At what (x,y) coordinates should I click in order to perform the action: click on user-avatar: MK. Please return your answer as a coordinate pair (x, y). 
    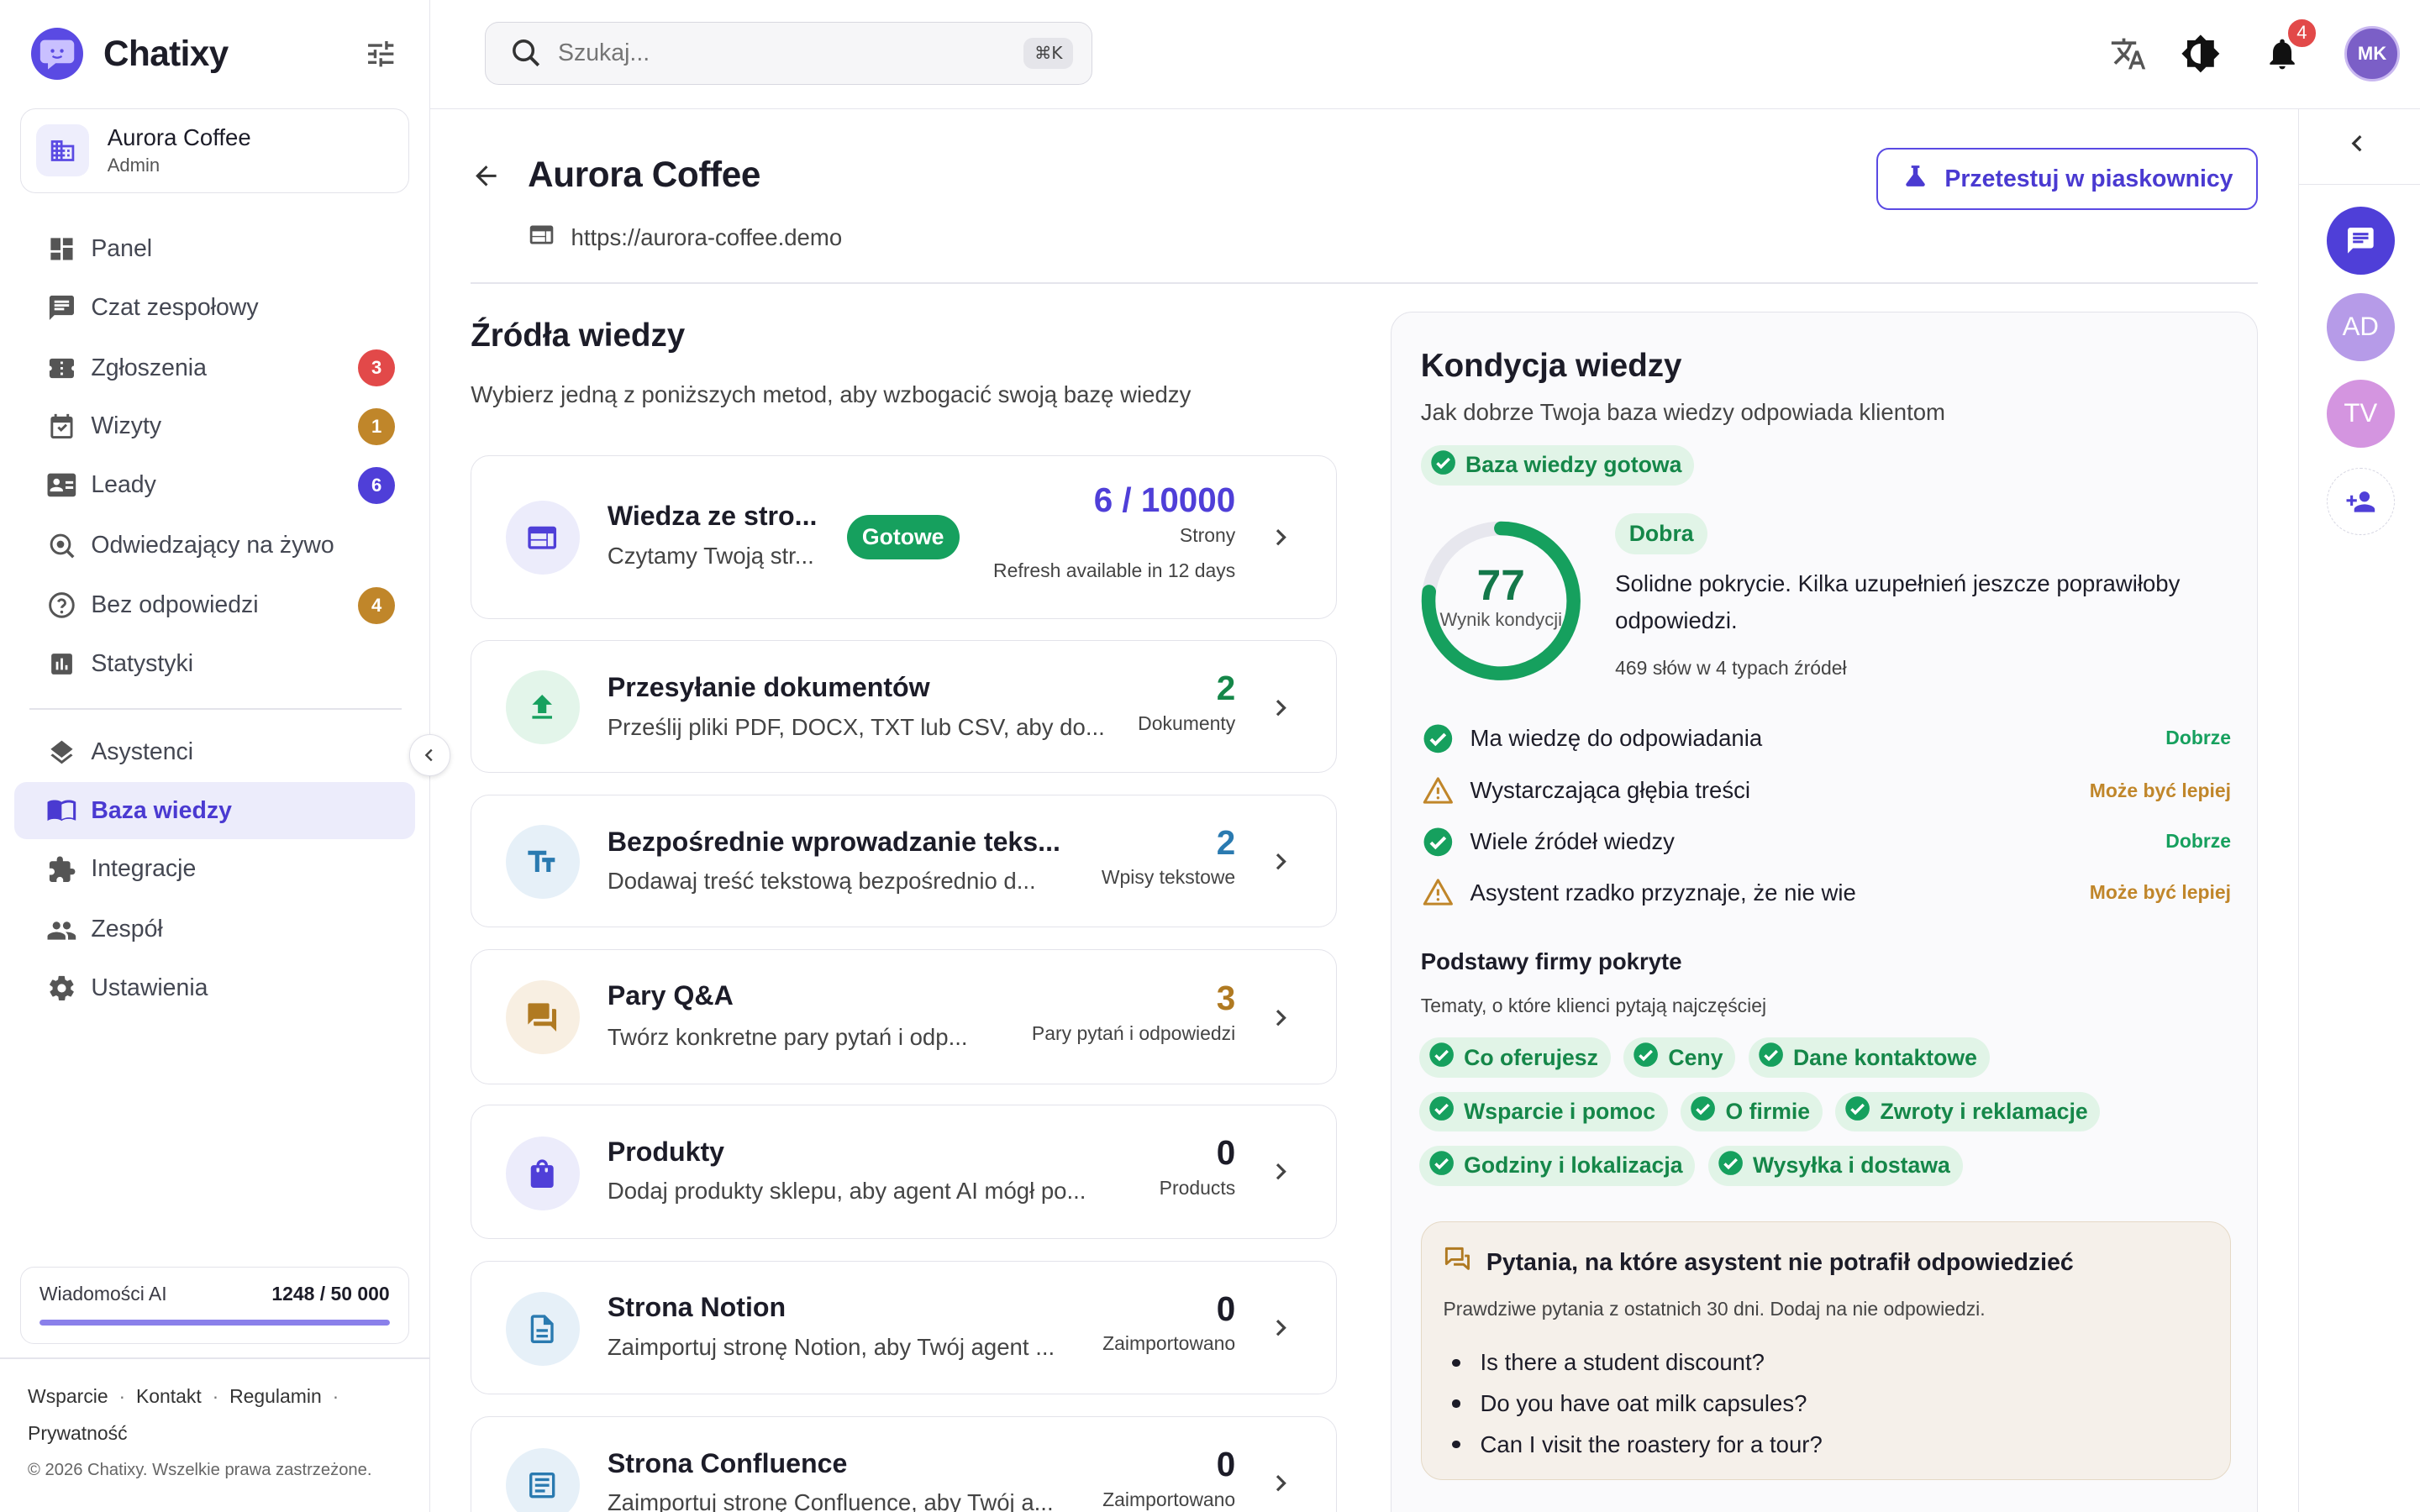
    Looking at the image, I should click on (2372, 54).